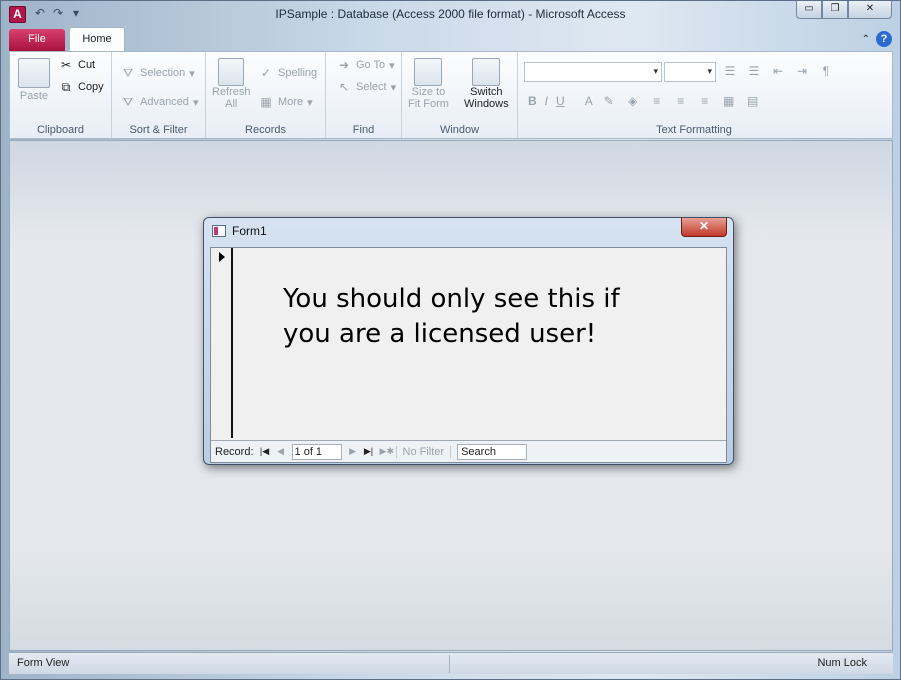 The width and height of the screenshot is (901, 680). What do you see at coordinates (589, 101) in the screenshot?
I see `font-color-button: A` at bounding box center [589, 101].